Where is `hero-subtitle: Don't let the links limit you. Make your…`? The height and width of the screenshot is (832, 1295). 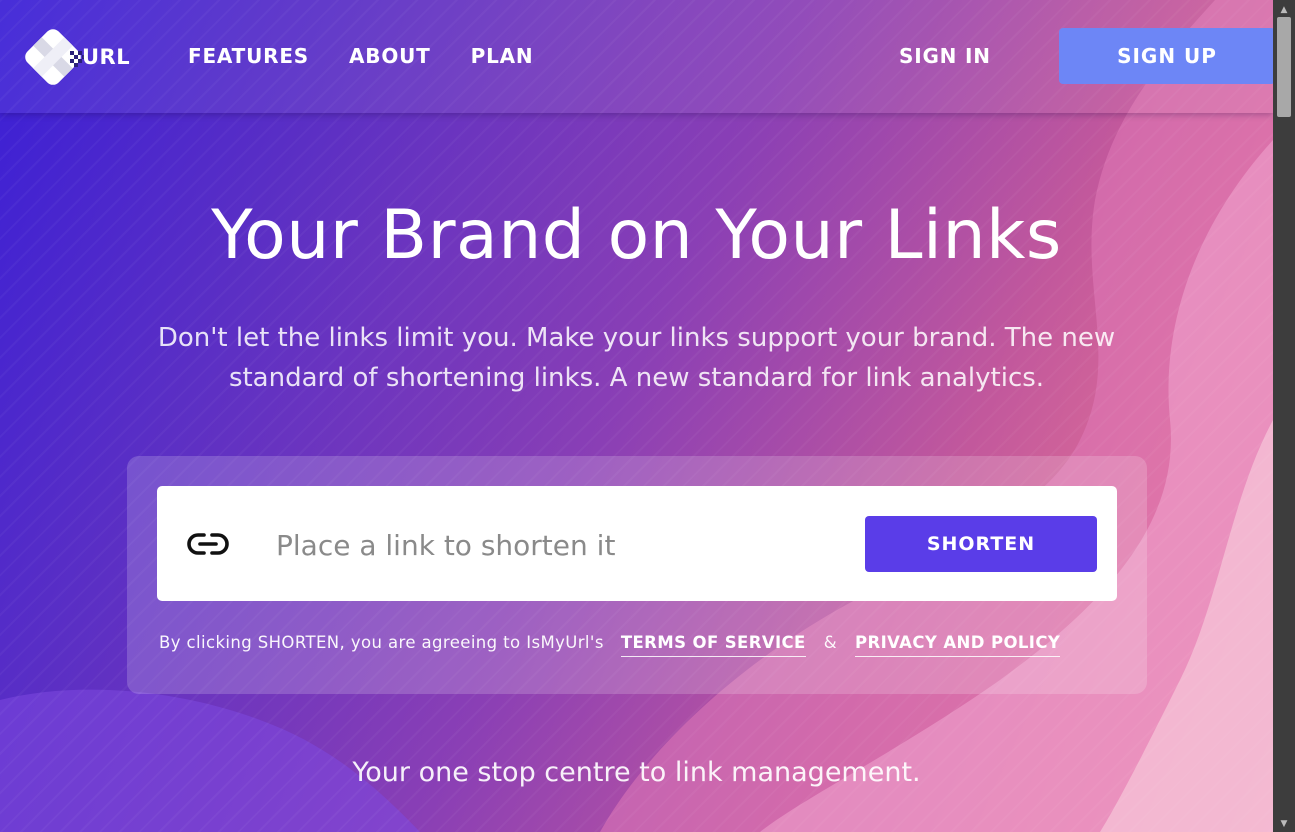
hero-subtitle: Don't let the links limit you. Make your… is located at coordinates (636, 358).